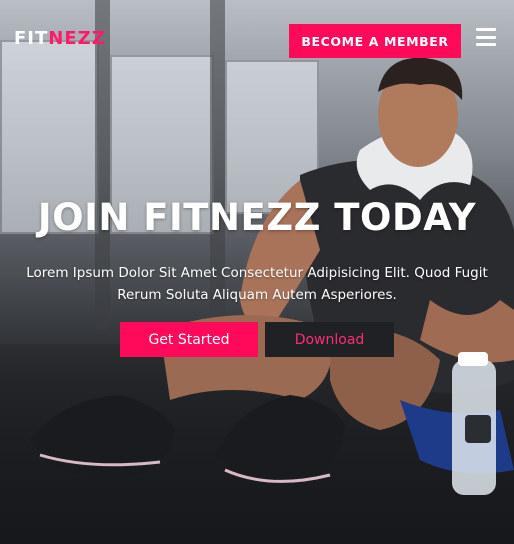  I want to click on become-member-button: BECOME A MEMBER, so click(375, 41).